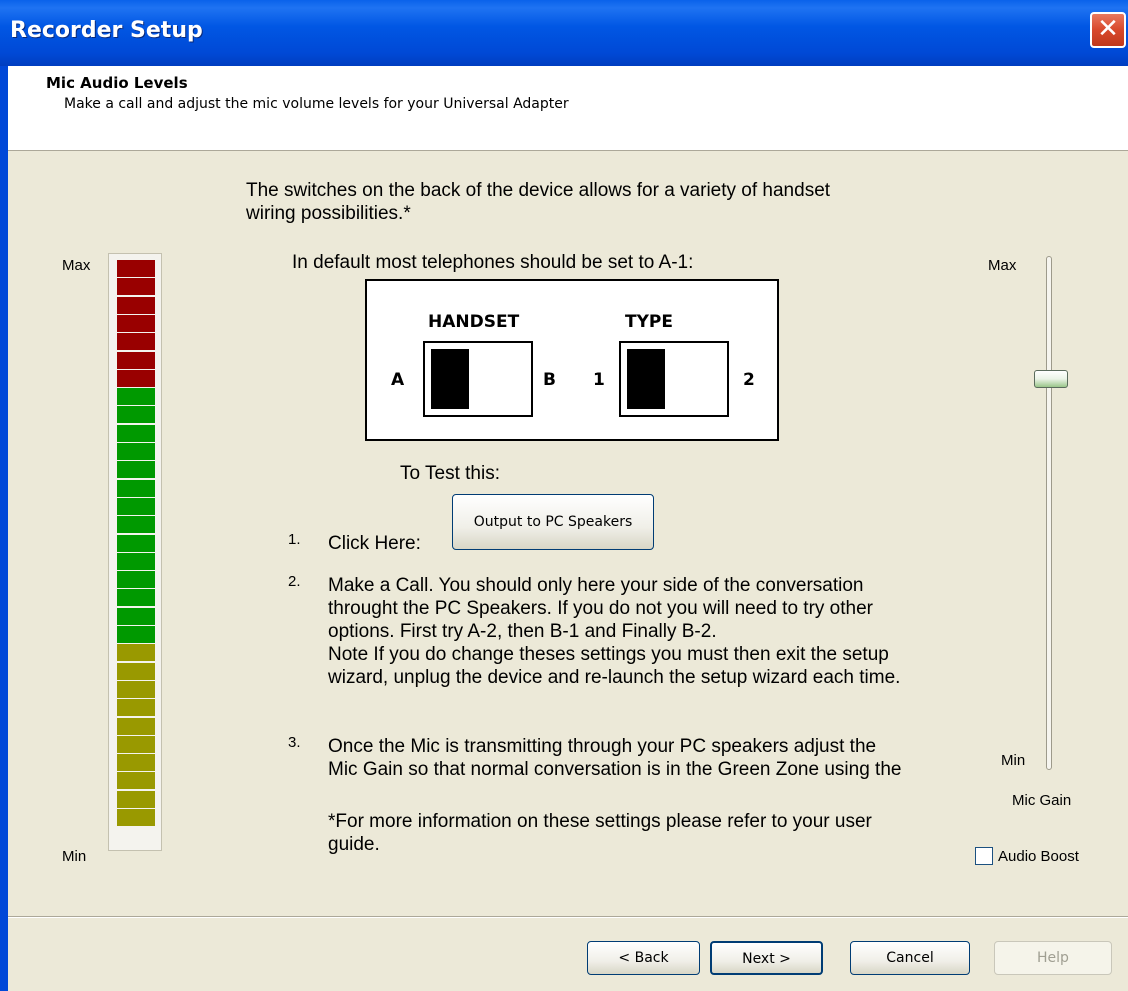  What do you see at coordinates (478, 379) in the screenshot?
I see `handset-switch` at bounding box center [478, 379].